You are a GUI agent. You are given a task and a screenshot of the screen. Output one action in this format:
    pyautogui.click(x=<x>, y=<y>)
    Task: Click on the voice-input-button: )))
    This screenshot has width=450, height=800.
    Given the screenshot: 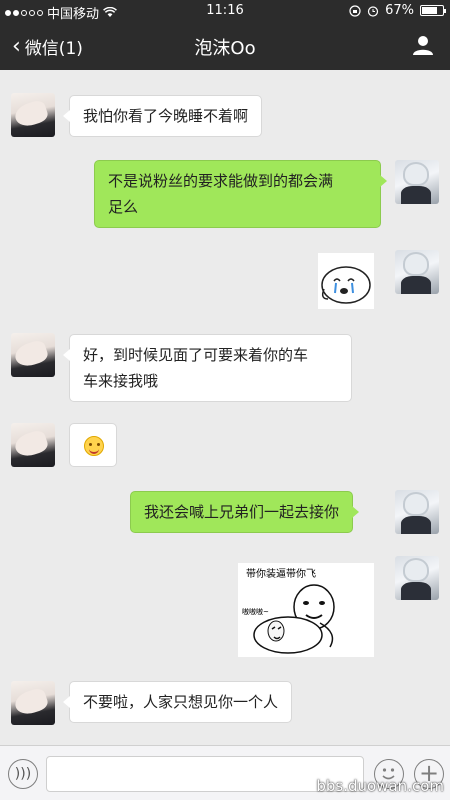 What is the action you would take?
    pyautogui.click(x=23, y=774)
    